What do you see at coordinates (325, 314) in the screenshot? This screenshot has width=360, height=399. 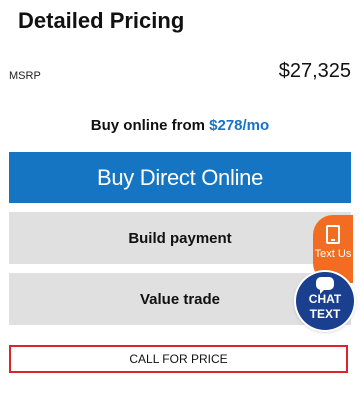 I see `text-label: TEXT` at bounding box center [325, 314].